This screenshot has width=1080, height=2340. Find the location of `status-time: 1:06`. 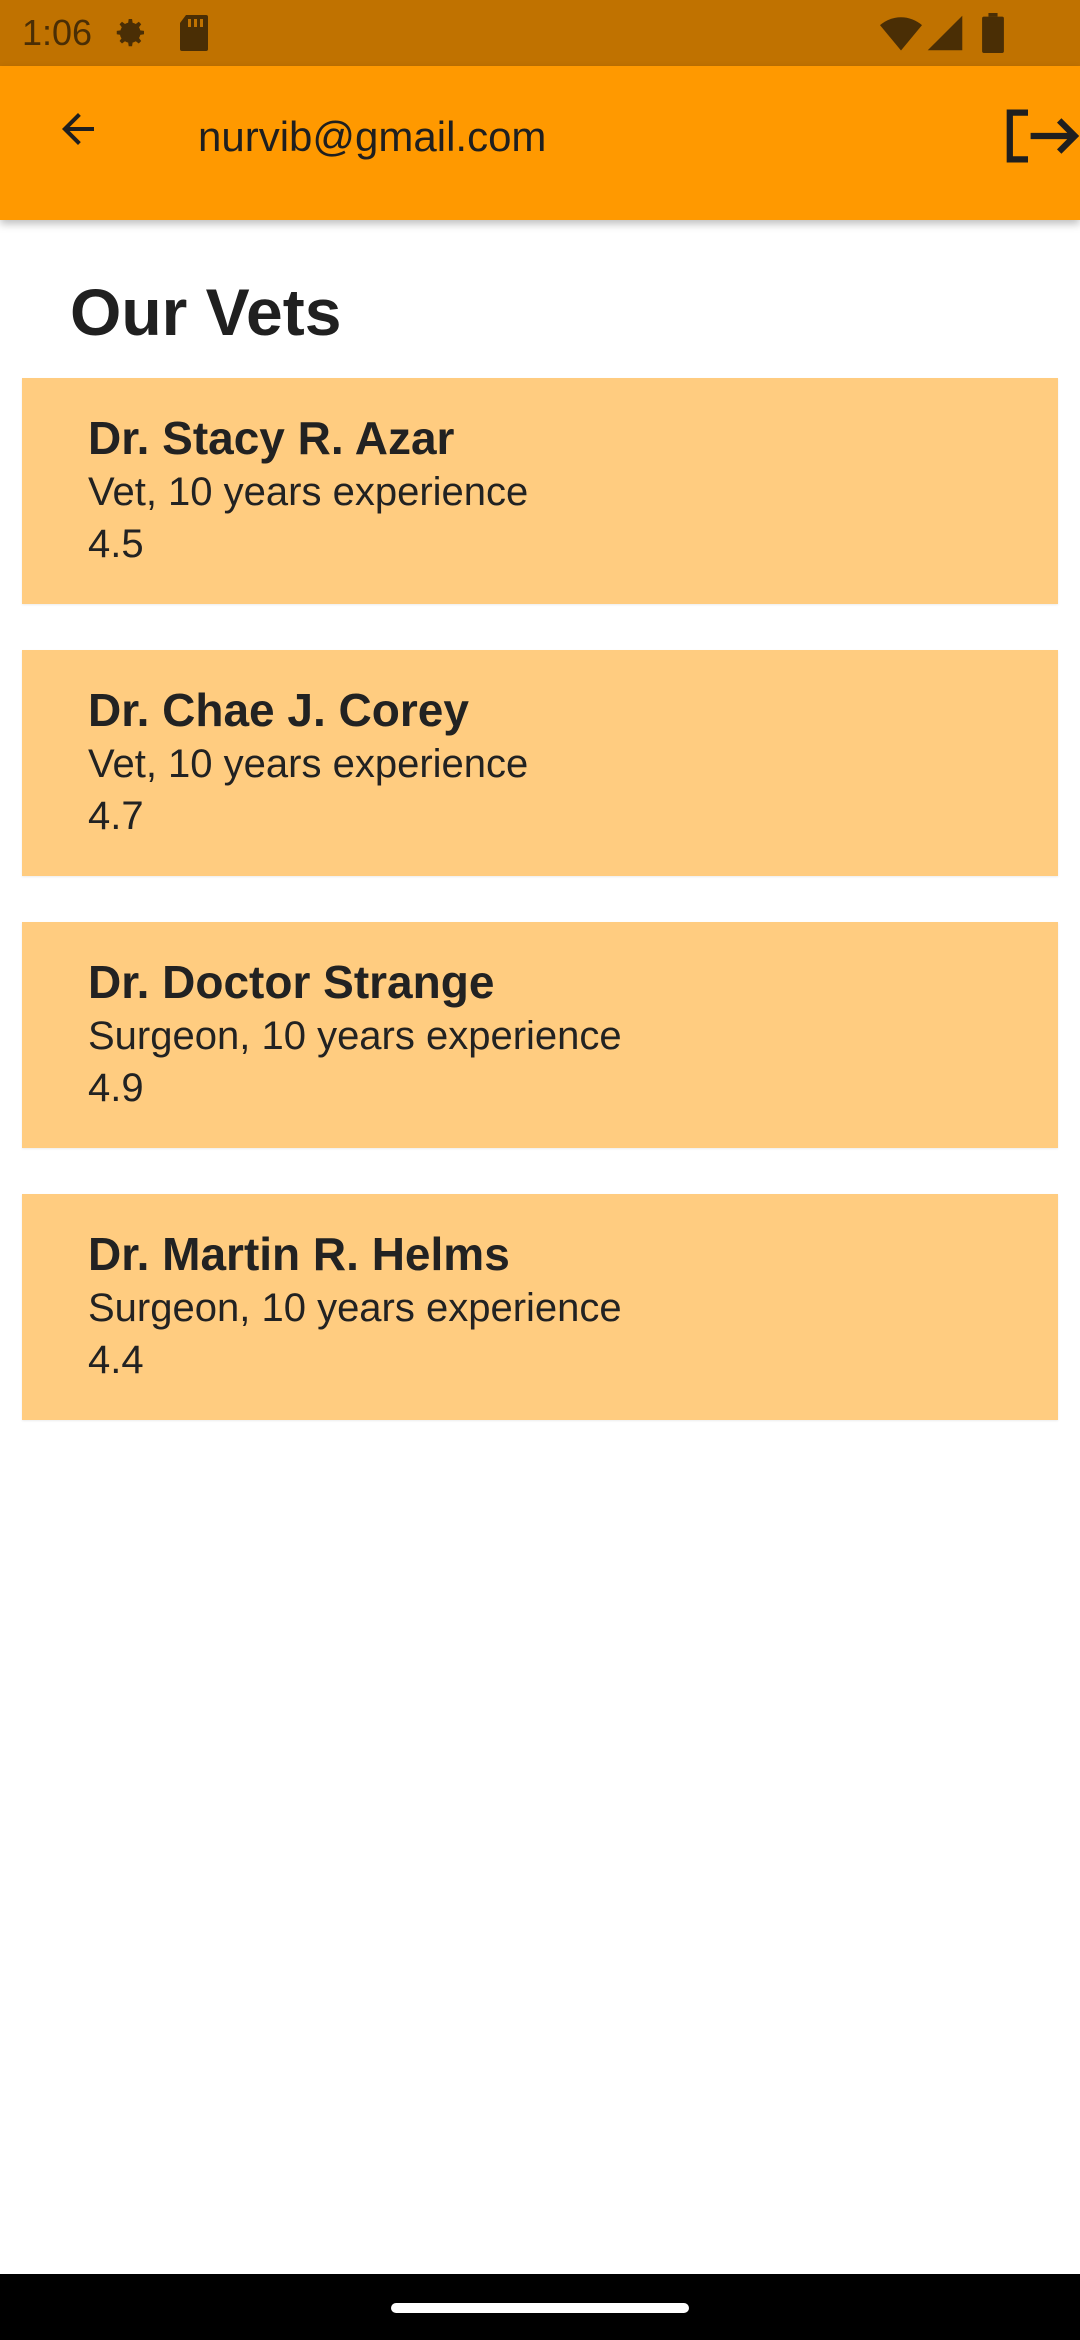

status-time: 1:06 is located at coordinates (57, 32).